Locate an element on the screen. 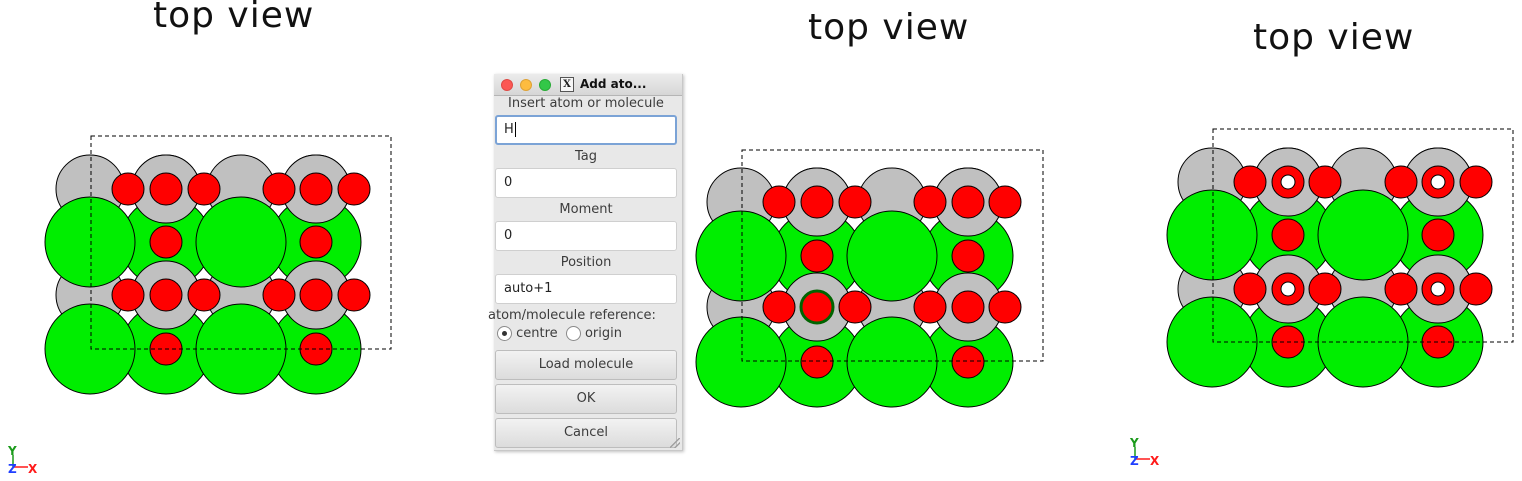 The image size is (1522, 481). ok-button: OK is located at coordinates (586, 399).